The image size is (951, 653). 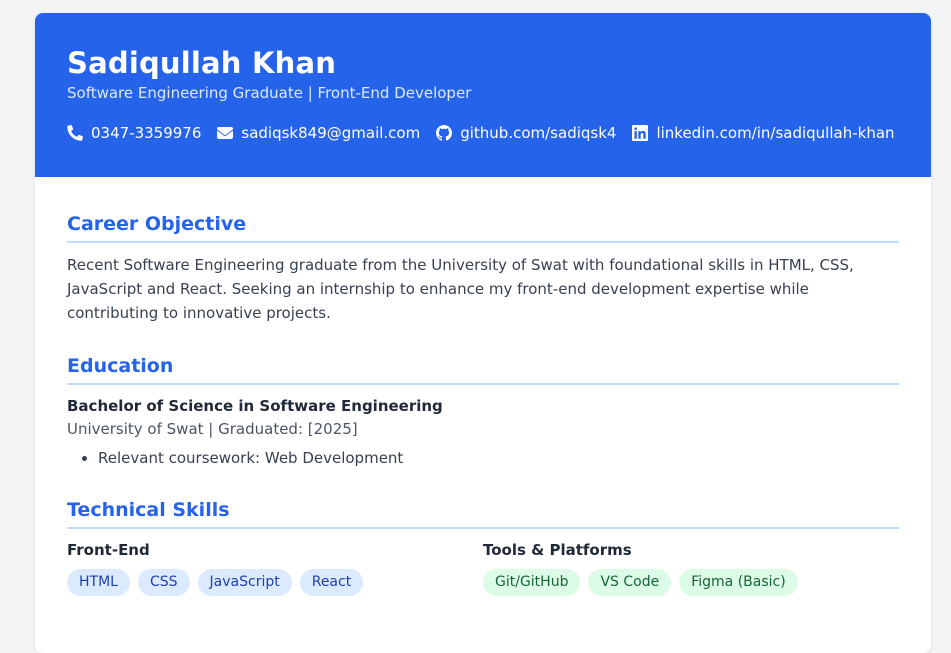 What do you see at coordinates (202, 63) in the screenshot?
I see `candidate-name: Sadiqullah Khan` at bounding box center [202, 63].